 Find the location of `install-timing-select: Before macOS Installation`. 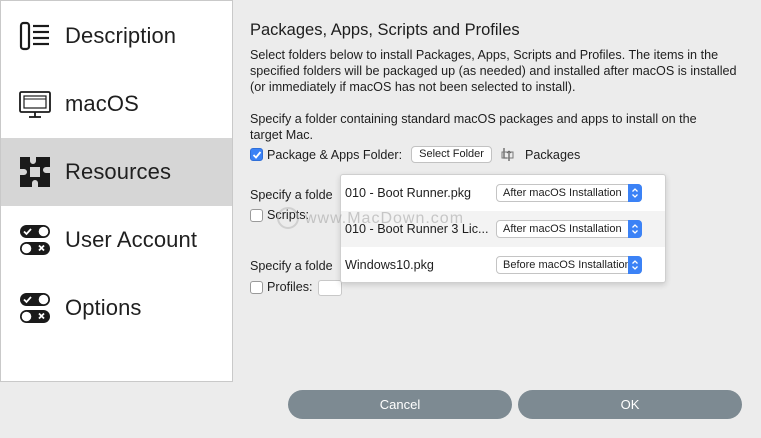

install-timing-select: Before macOS Installation is located at coordinates (569, 265).